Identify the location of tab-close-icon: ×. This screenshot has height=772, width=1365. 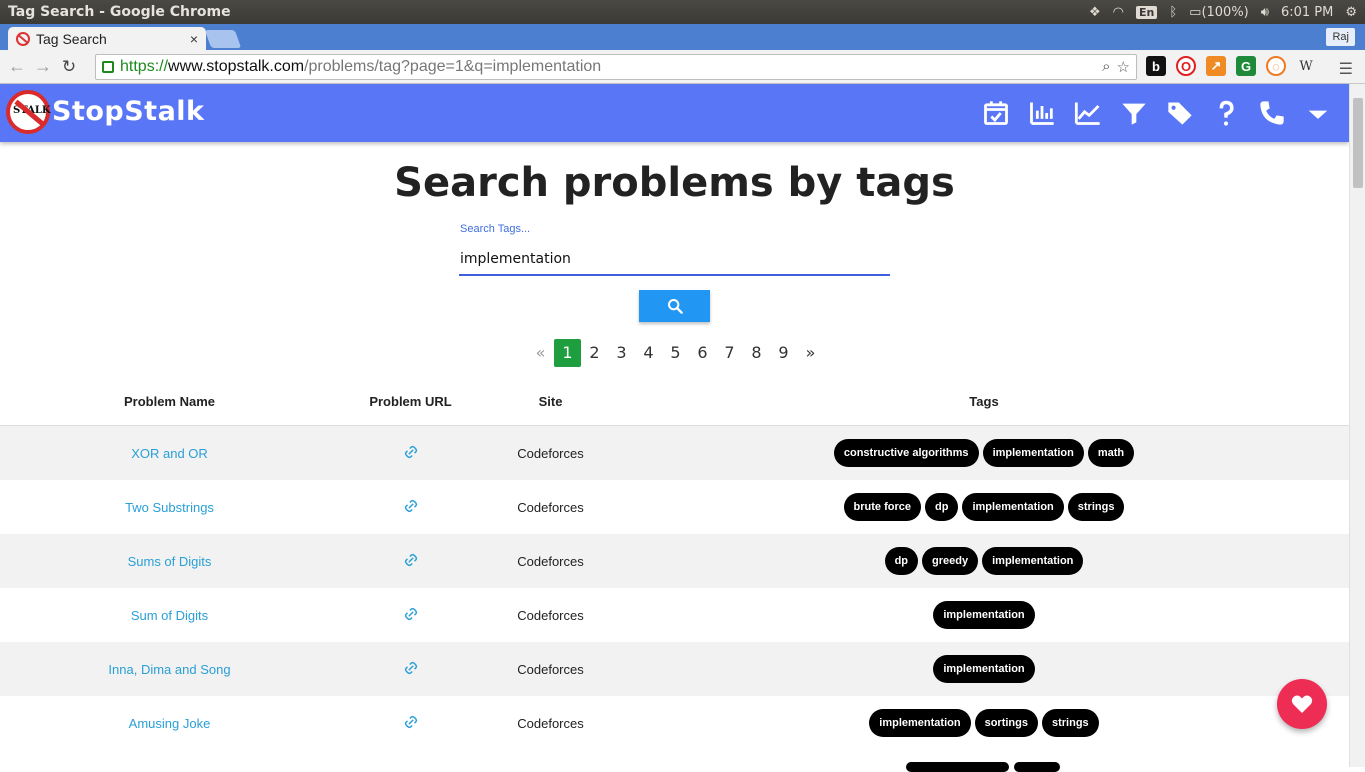
(194, 39).